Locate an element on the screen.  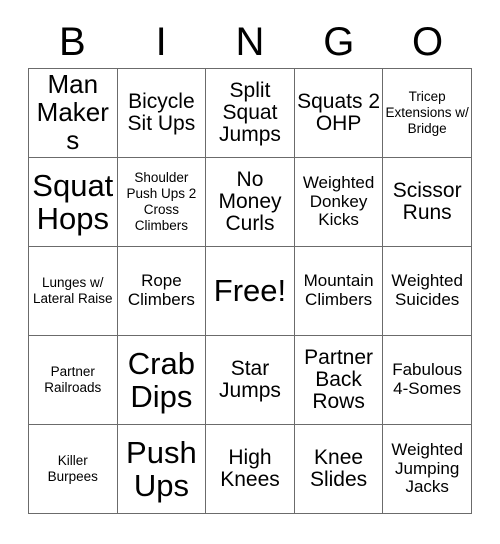
bingo-cell-label: Rope Climbers is located at coordinates (161, 290).